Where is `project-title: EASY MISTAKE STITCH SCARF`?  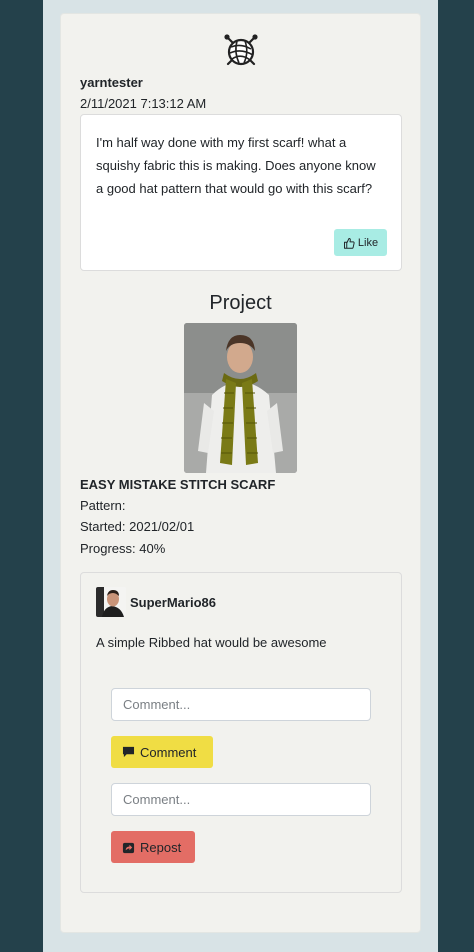
project-title: EASY MISTAKE STITCH SCARF is located at coordinates (178, 484).